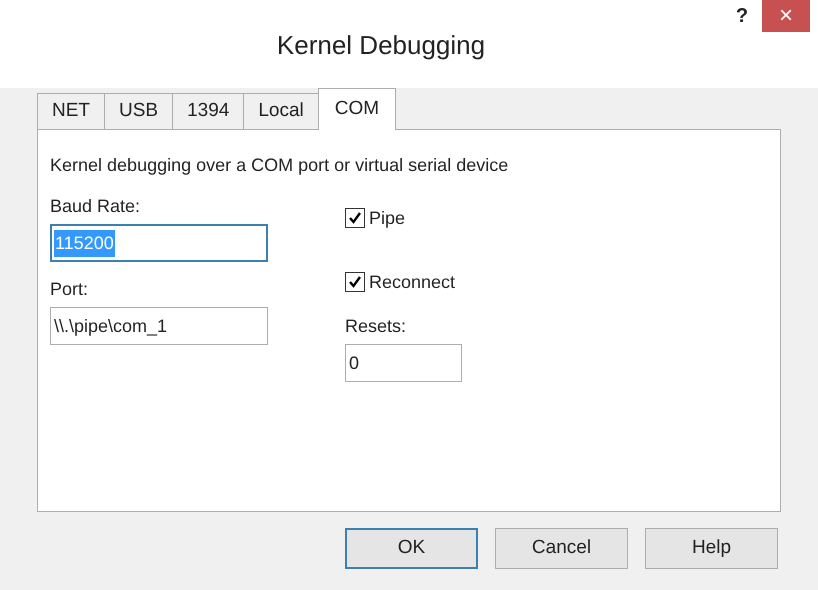 The width and height of the screenshot is (818, 590). I want to click on tab: NET, so click(71, 111).